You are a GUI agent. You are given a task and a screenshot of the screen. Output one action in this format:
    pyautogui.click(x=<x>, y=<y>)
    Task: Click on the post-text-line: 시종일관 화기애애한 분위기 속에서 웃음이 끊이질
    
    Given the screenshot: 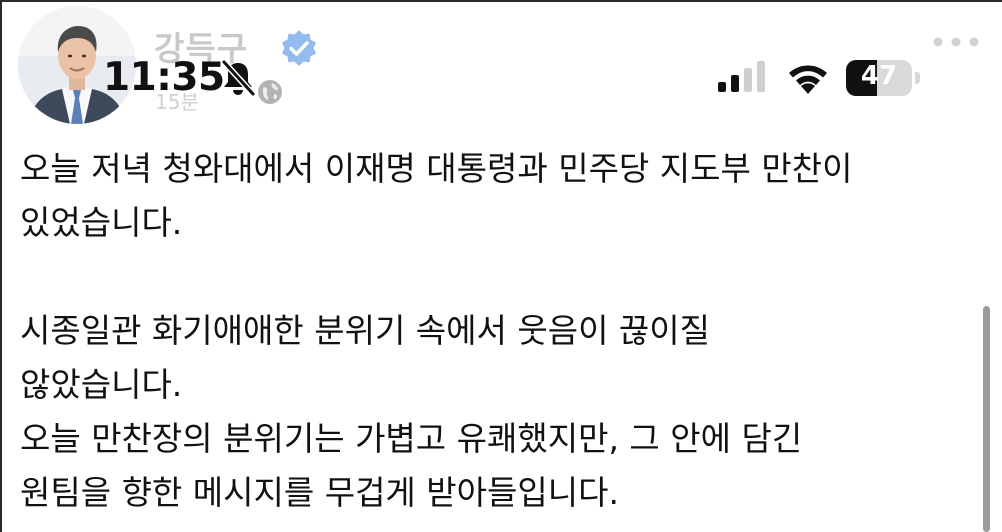 What is the action you would take?
    pyautogui.click(x=365, y=330)
    